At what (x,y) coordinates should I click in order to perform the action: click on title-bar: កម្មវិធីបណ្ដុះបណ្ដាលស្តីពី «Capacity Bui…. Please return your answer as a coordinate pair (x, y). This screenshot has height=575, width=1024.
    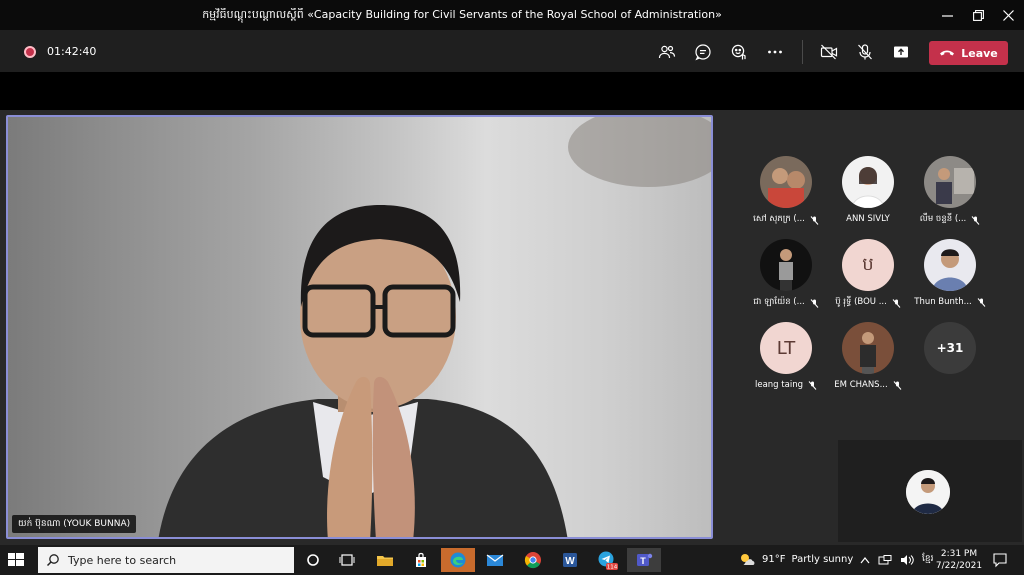
    Looking at the image, I should click on (512, 15).